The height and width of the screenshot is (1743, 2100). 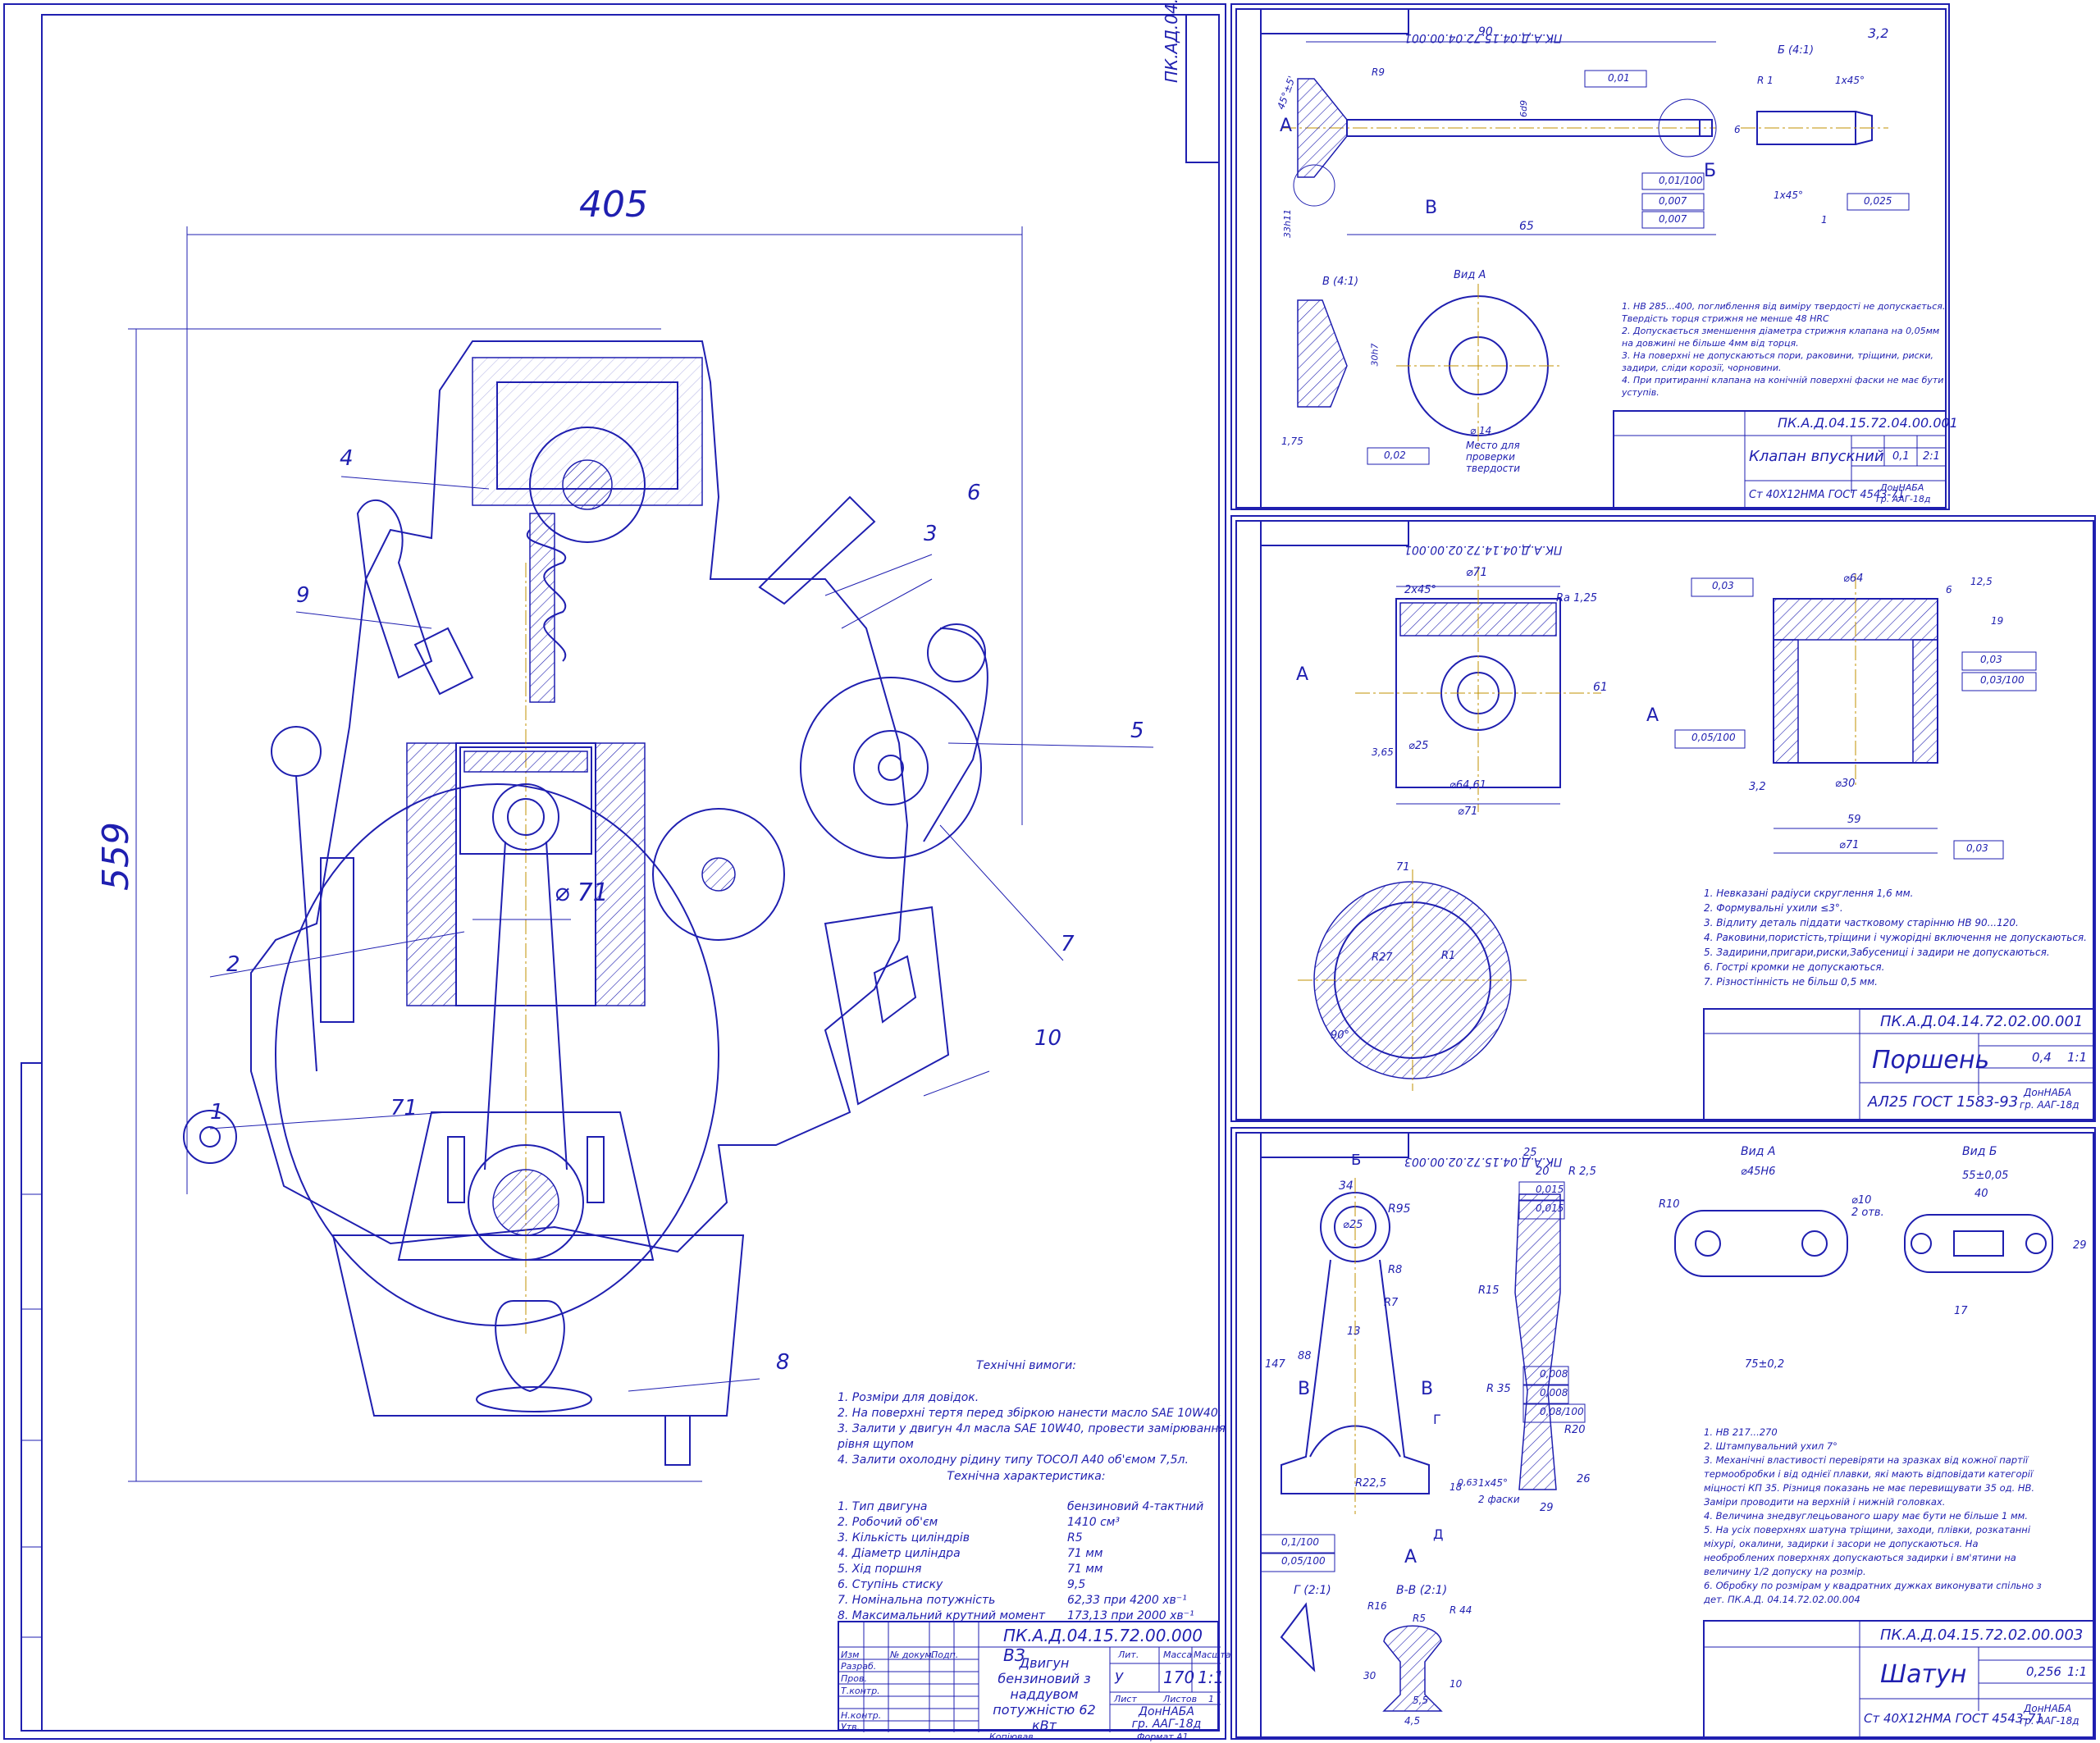 What do you see at coordinates (1986, 1176) in the screenshot?
I see `conrod-dim-w55: 55±0,05` at bounding box center [1986, 1176].